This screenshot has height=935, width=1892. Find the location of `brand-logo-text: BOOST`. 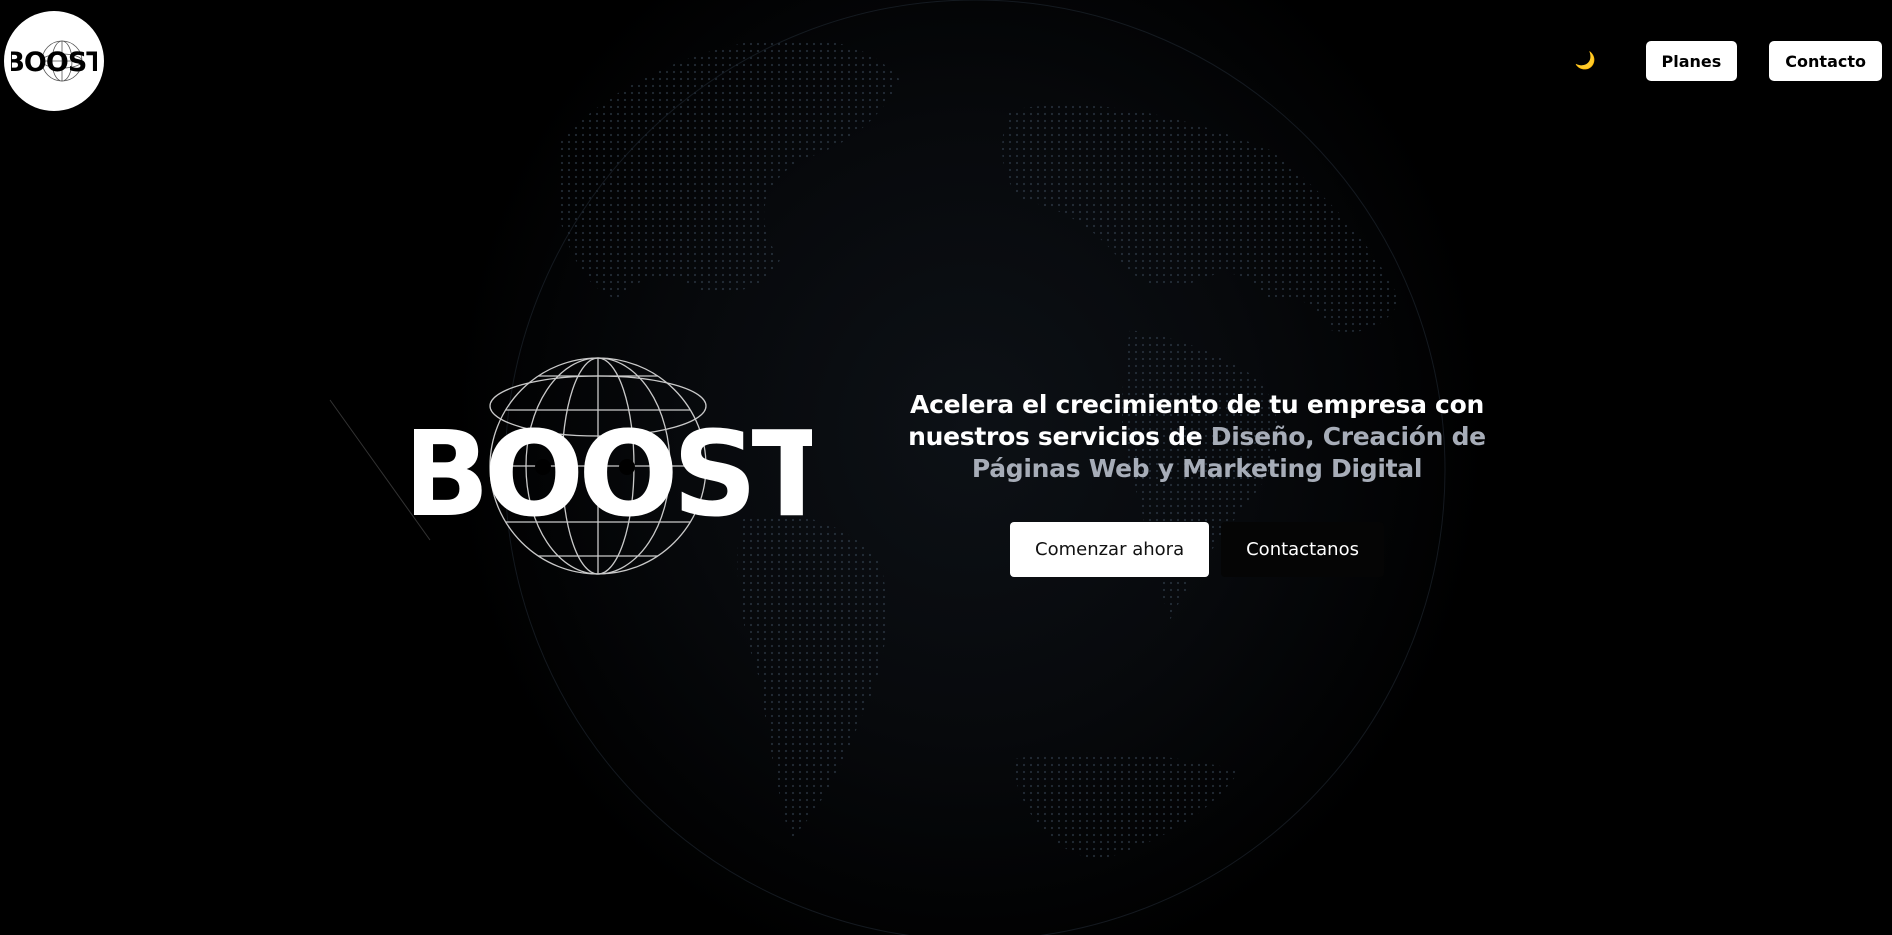

brand-logo-text: BOOST is located at coordinates (54, 62).